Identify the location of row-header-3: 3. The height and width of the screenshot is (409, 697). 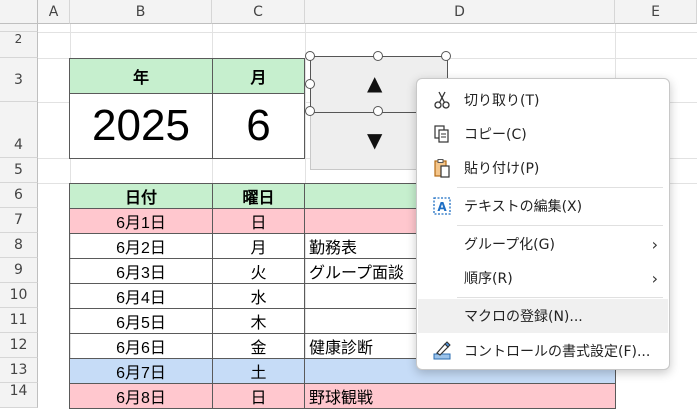
(19, 80).